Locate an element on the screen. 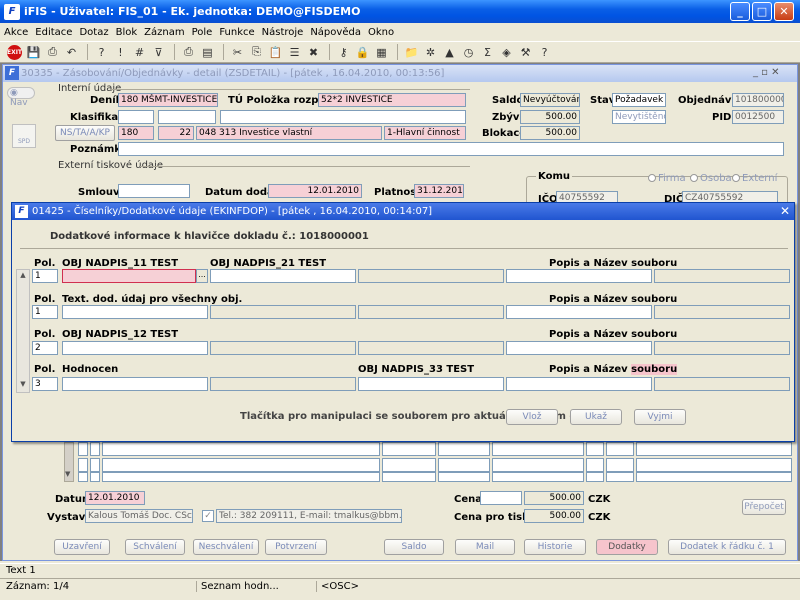 This screenshot has height=600, width=800. stav-field: Požadavek is located at coordinates (639, 100).